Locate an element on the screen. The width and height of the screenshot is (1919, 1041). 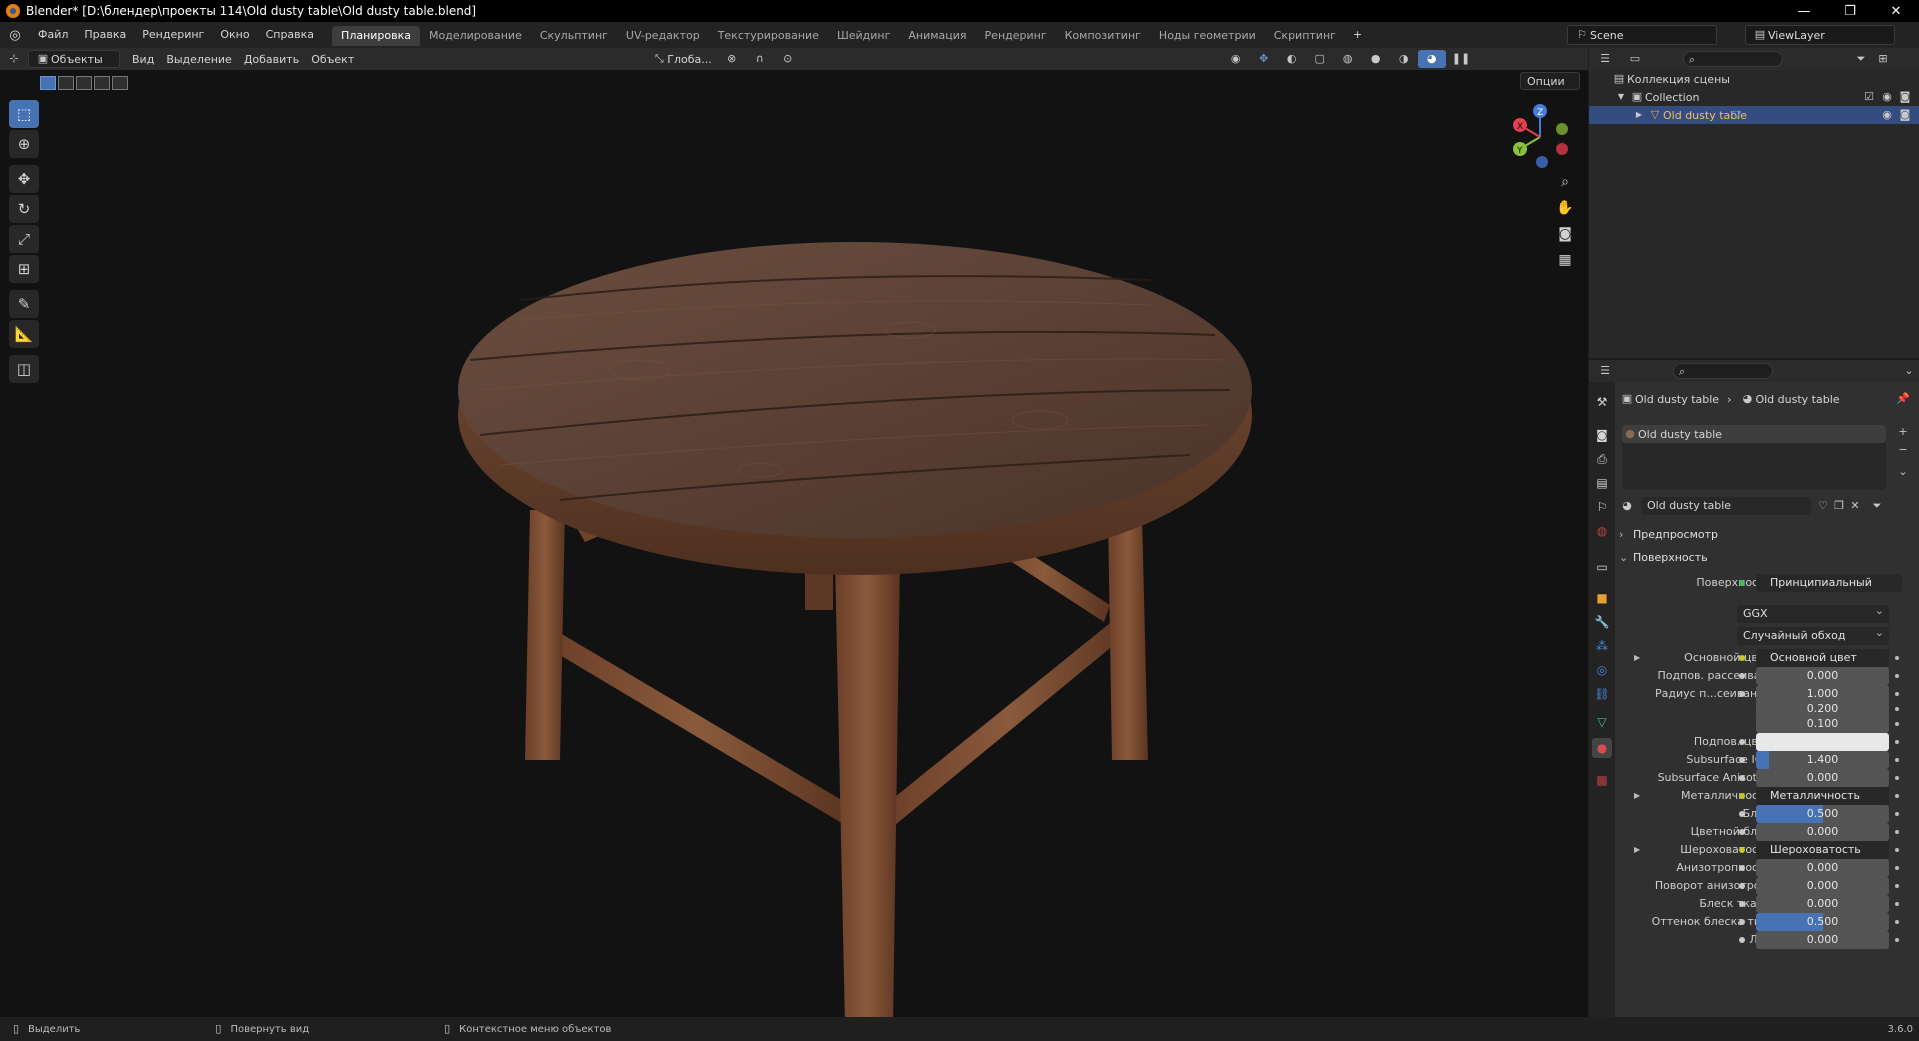
property-field: 0.500 is located at coordinates (1822, 814).